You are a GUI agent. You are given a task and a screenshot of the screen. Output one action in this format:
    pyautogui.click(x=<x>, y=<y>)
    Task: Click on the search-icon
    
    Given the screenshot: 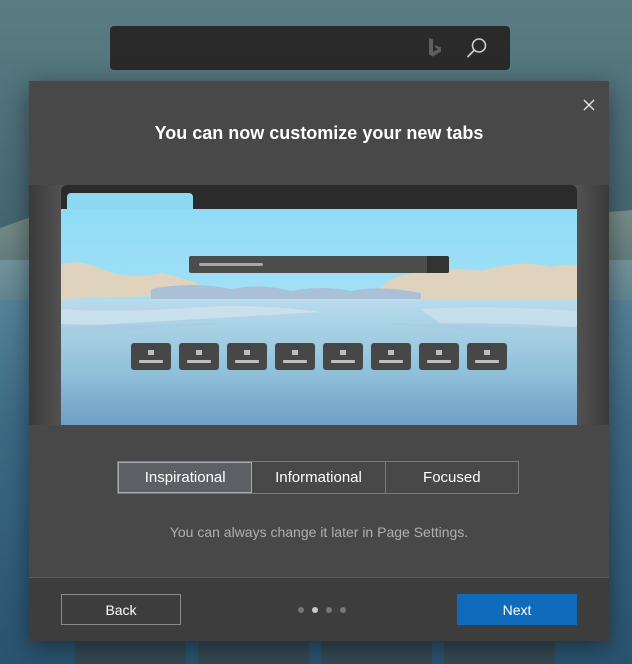 What is the action you would take?
    pyautogui.click(x=477, y=48)
    